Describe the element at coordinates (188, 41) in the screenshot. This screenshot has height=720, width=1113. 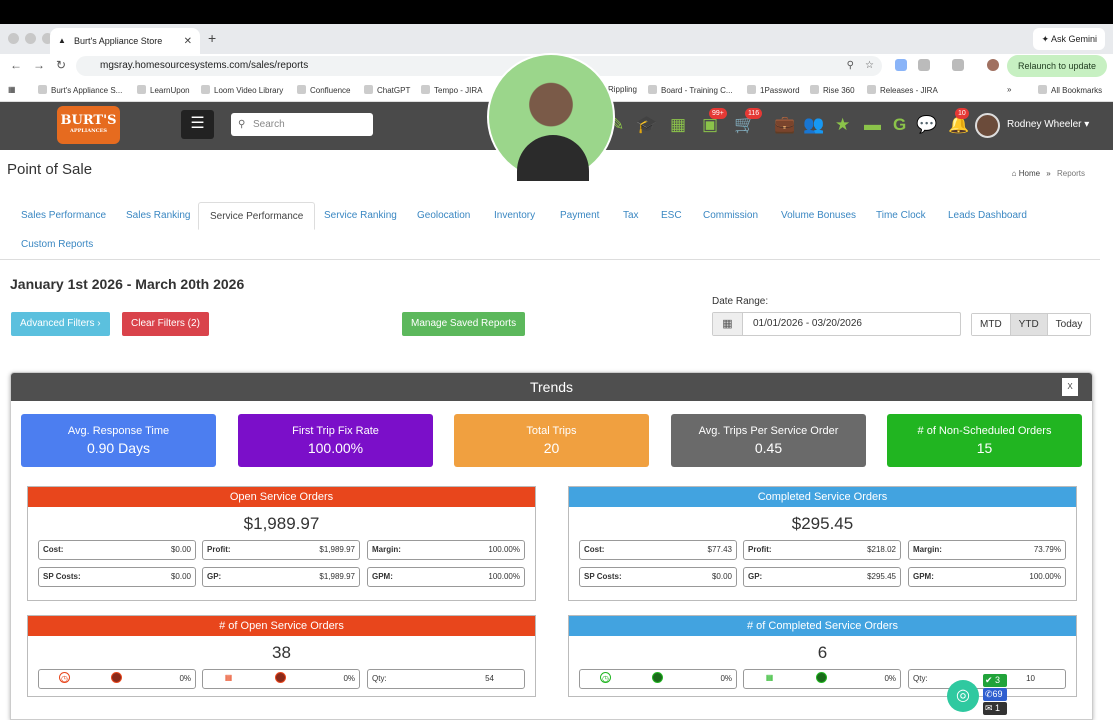
I see `close-tab-icon: ✕` at that location.